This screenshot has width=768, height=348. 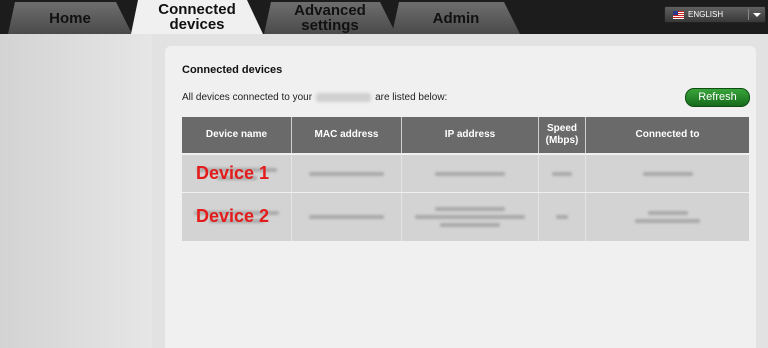 What do you see at coordinates (344, 97) in the screenshot?
I see `blurred-router-name` at bounding box center [344, 97].